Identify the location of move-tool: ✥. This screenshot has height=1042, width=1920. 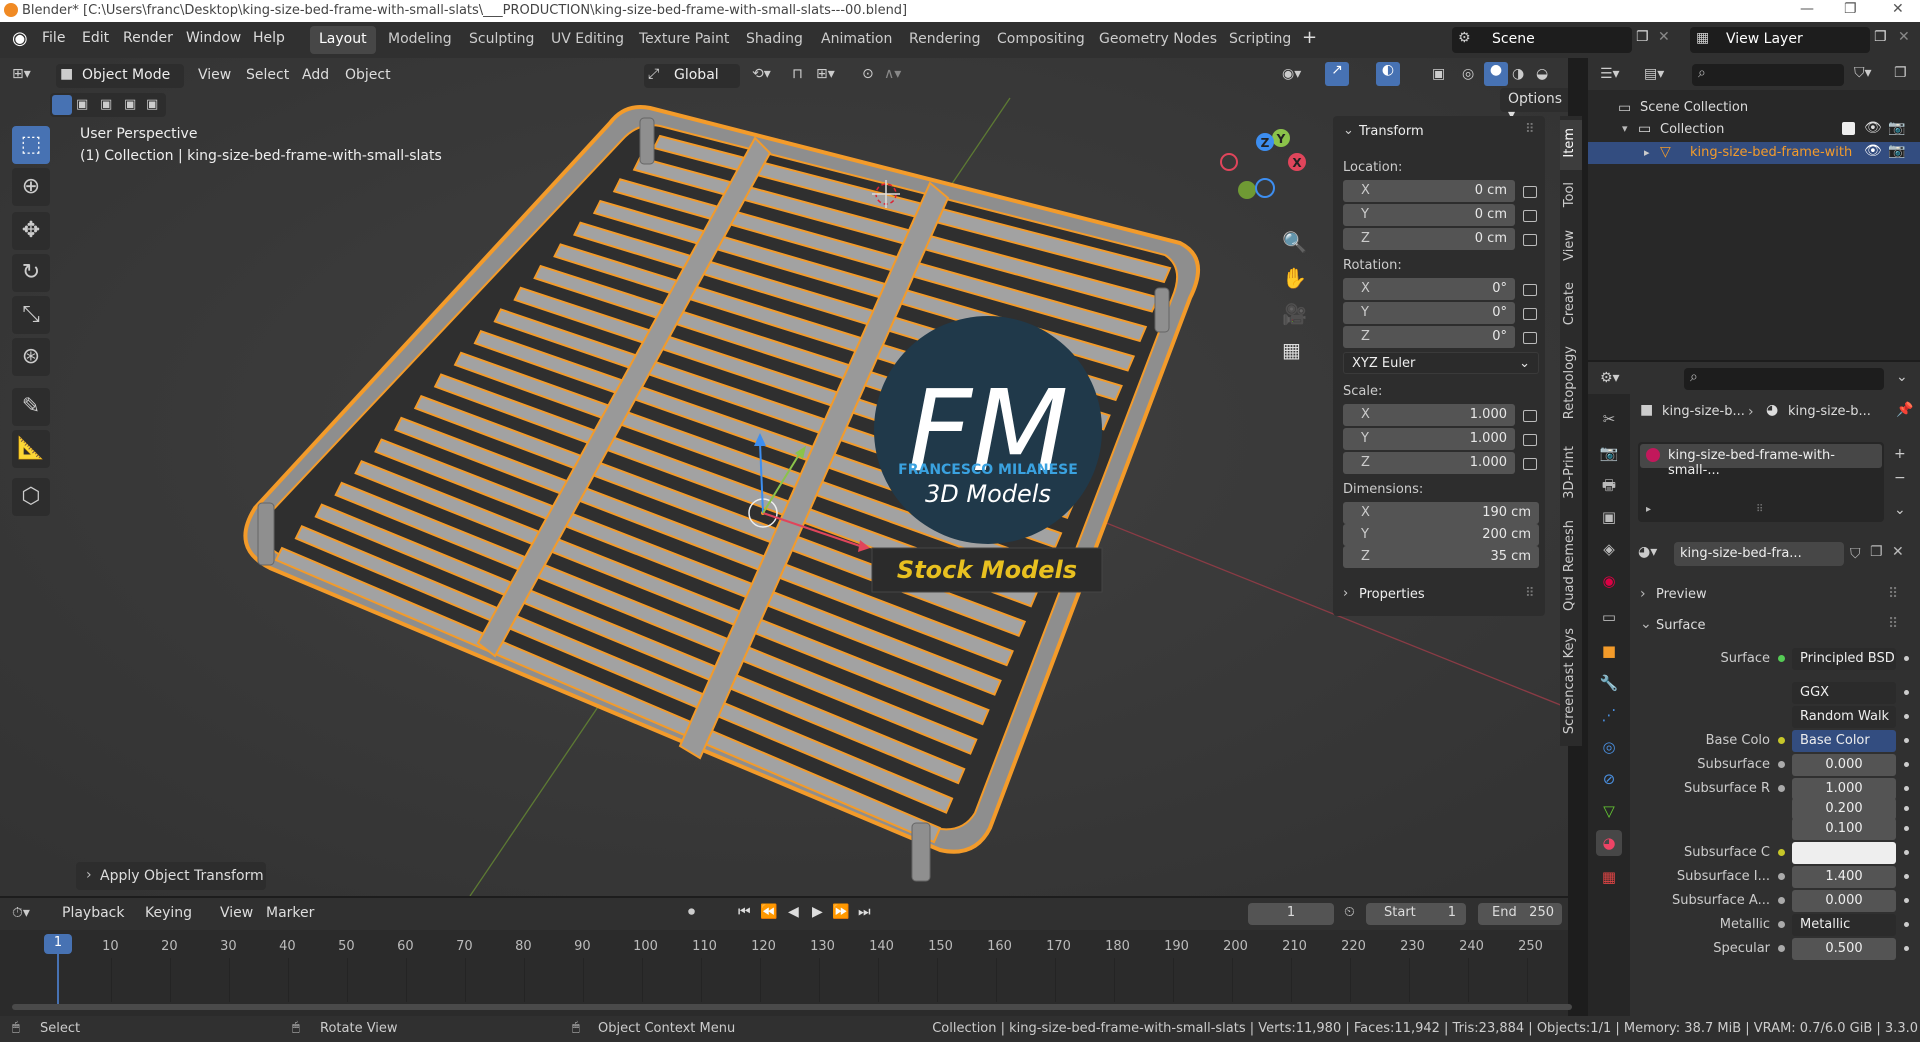
(31, 231).